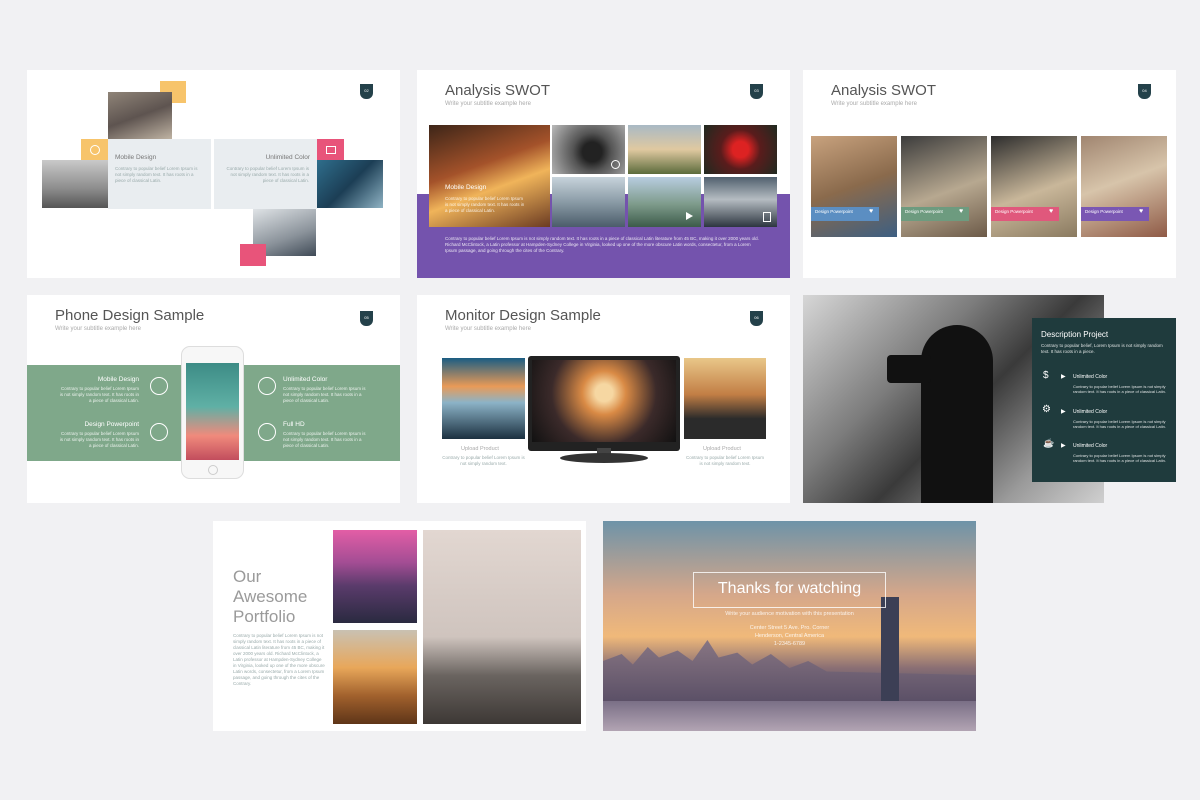  Describe the element at coordinates (159, 386) in the screenshot. I see `screen-icon` at that location.